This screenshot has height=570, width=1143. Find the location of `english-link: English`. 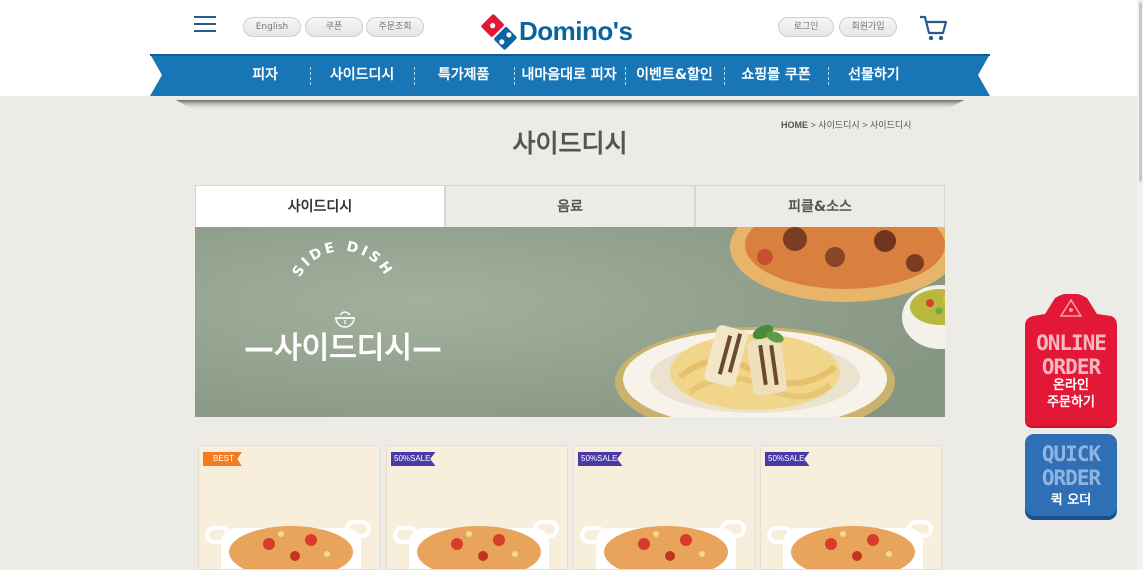

english-link: English is located at coordinates (272, 27).